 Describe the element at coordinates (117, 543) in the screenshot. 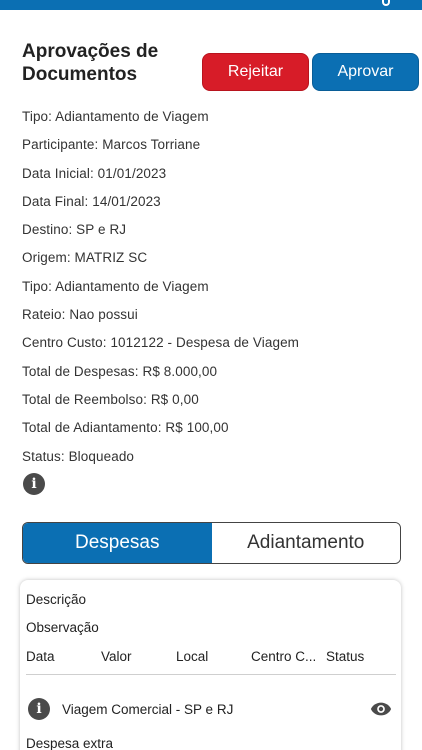

I see `tab-despesas: Despesas` at that location.